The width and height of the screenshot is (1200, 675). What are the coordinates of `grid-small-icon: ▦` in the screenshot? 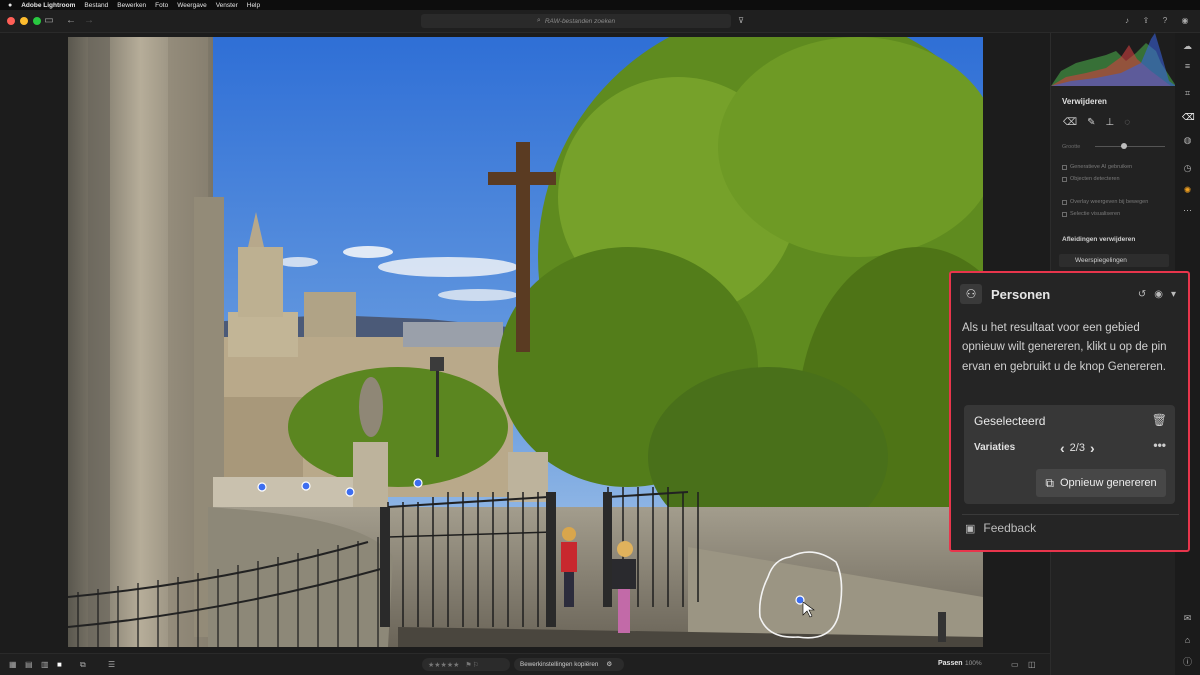 It's located at (13, 664).